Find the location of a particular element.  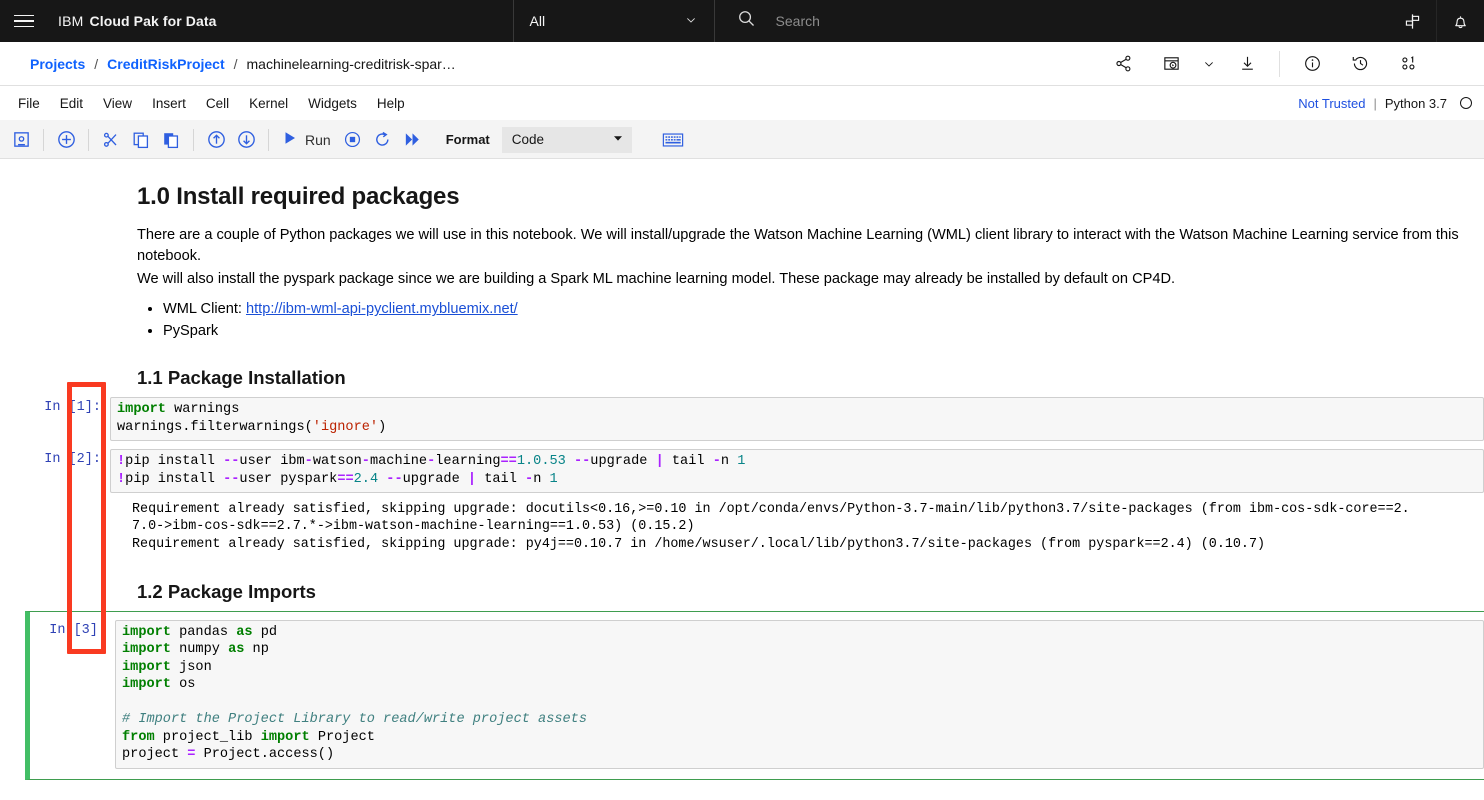

play-icon is located at coordinates (290, 139).